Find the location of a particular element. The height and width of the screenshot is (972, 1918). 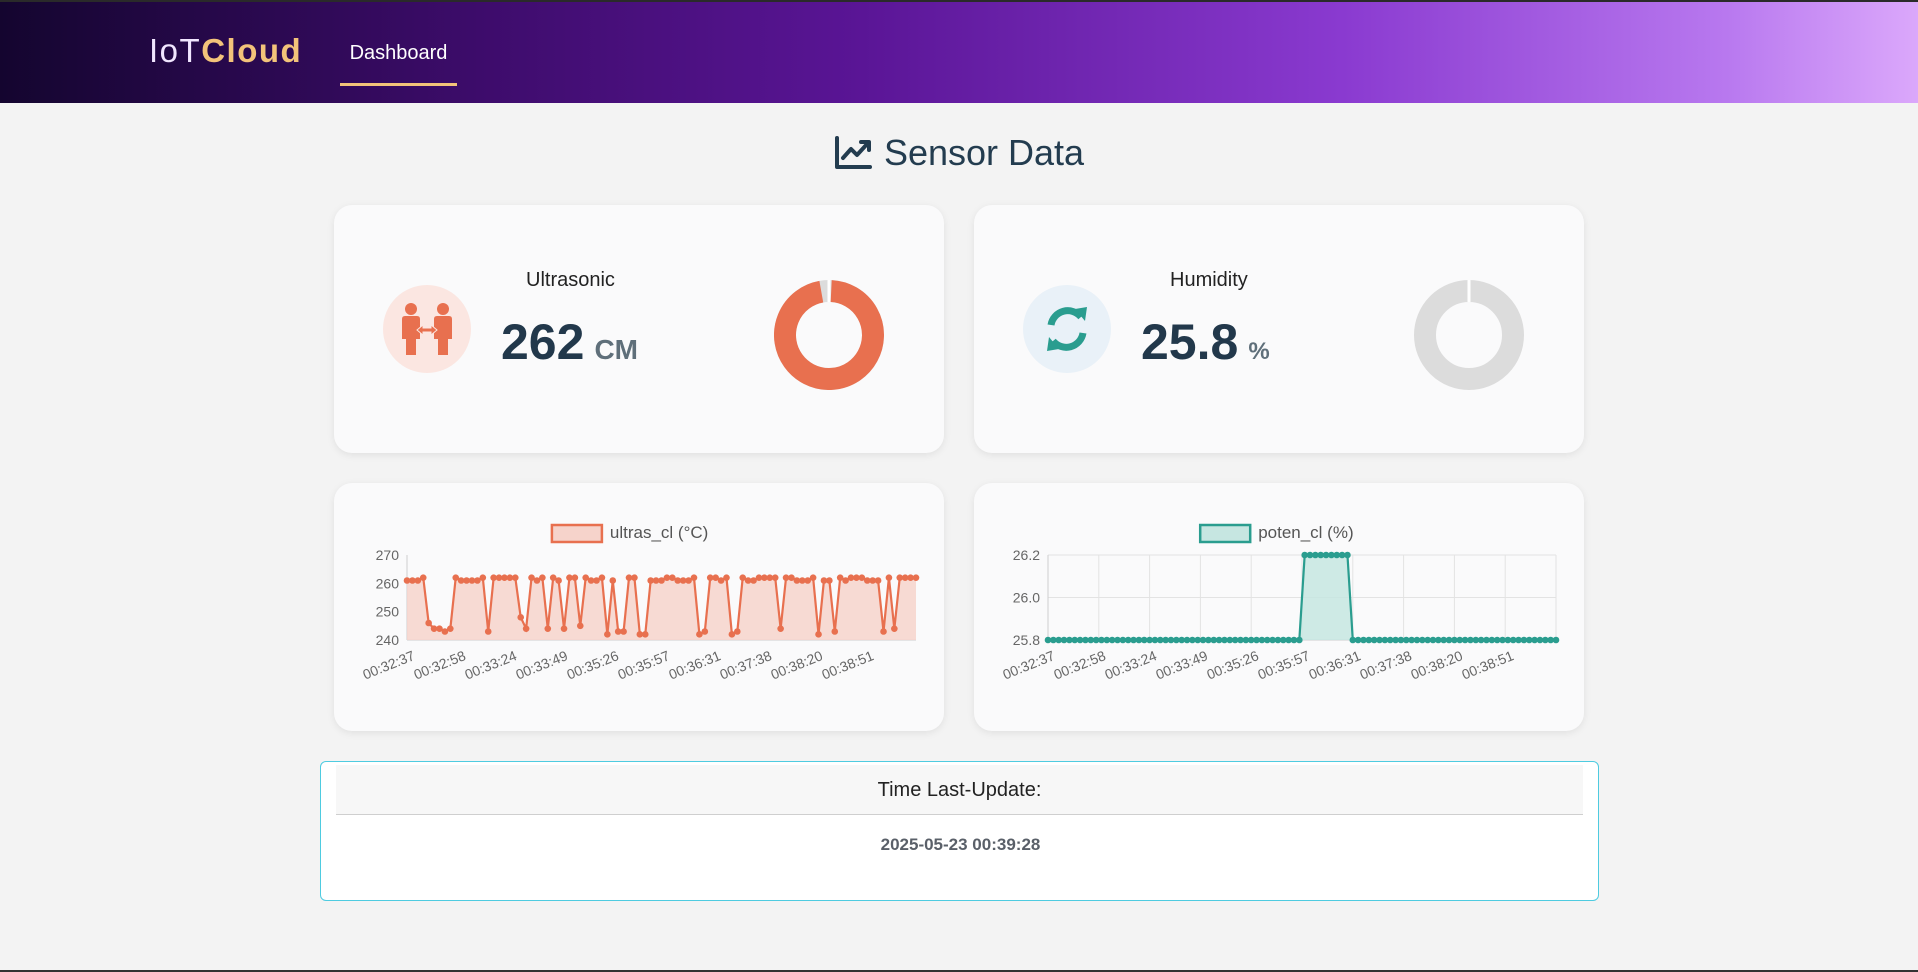

legend-label: ultras_cl (°C) is located at coordinates (659, 532).